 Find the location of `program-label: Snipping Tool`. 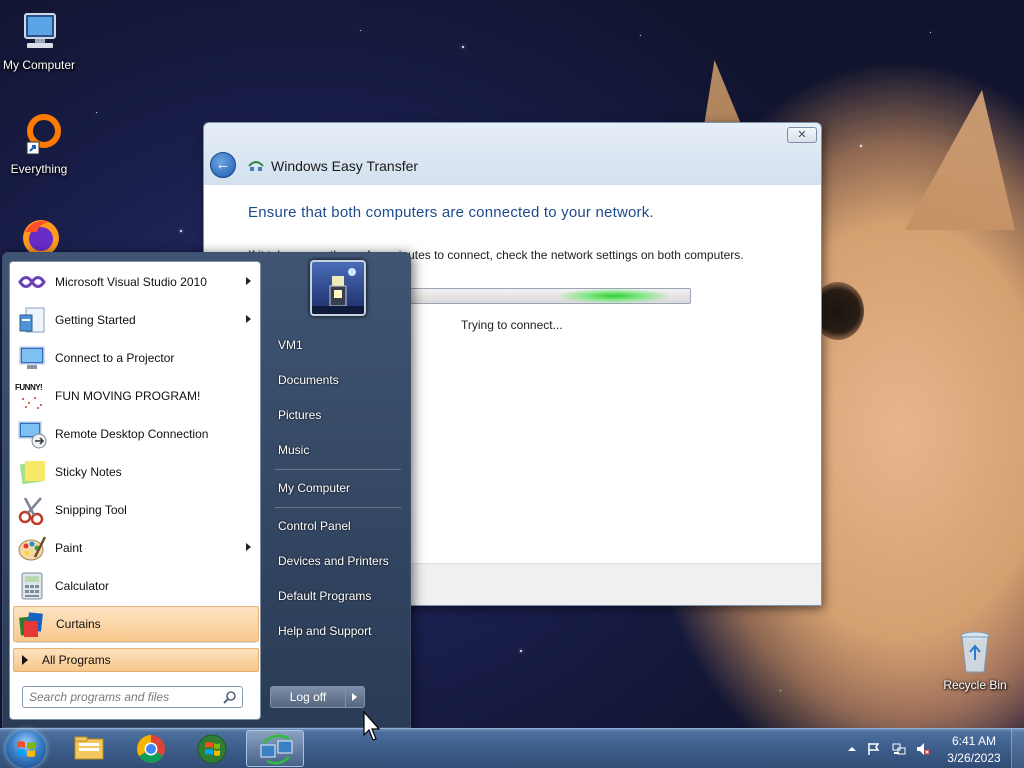

program-label: Snipping Tool is located at coordinates (91, 510).